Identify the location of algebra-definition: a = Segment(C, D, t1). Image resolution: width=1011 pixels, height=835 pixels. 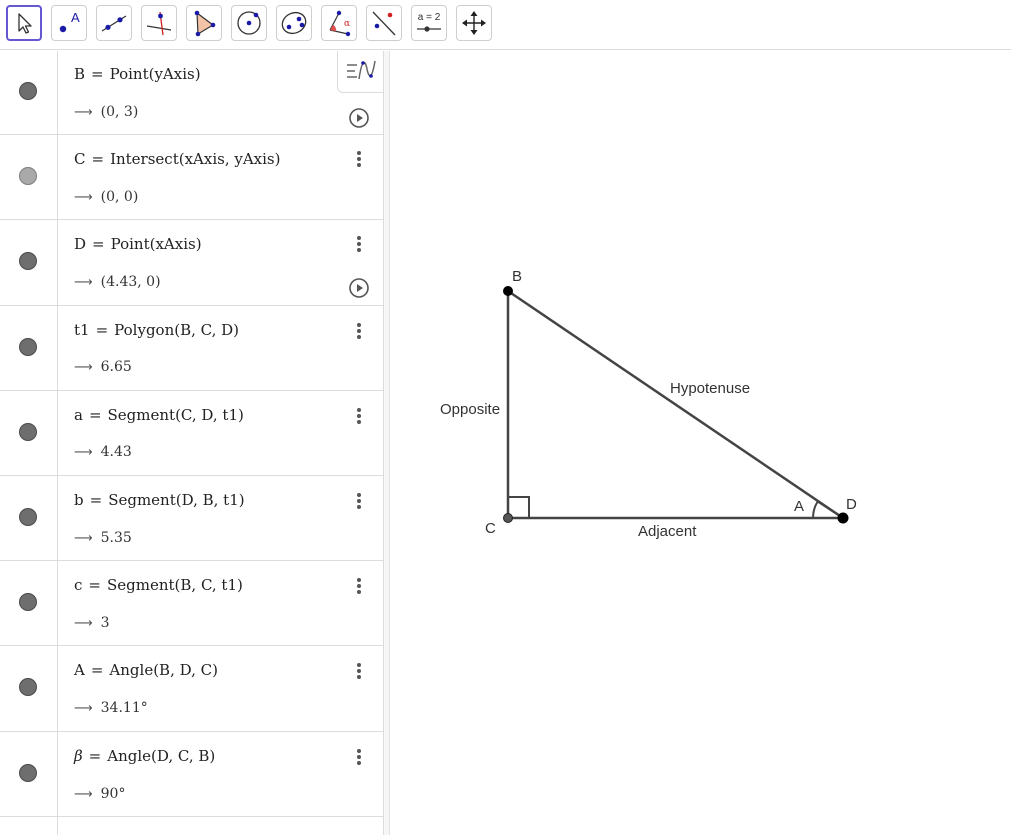
(159, 415).